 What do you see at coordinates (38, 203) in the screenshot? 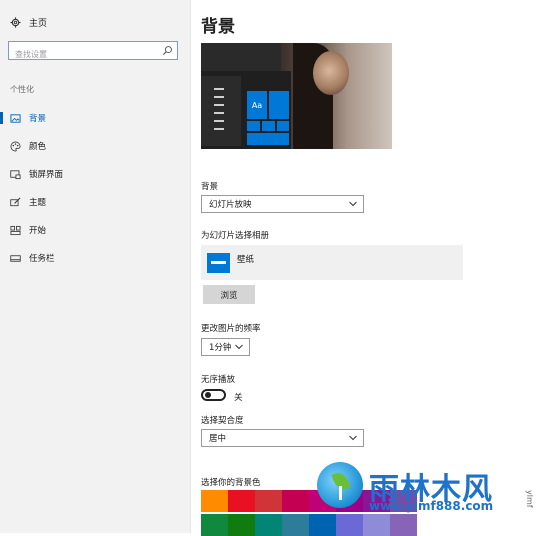
I see `sidebar-item-label: 主题` at bounding box center [38, 203].